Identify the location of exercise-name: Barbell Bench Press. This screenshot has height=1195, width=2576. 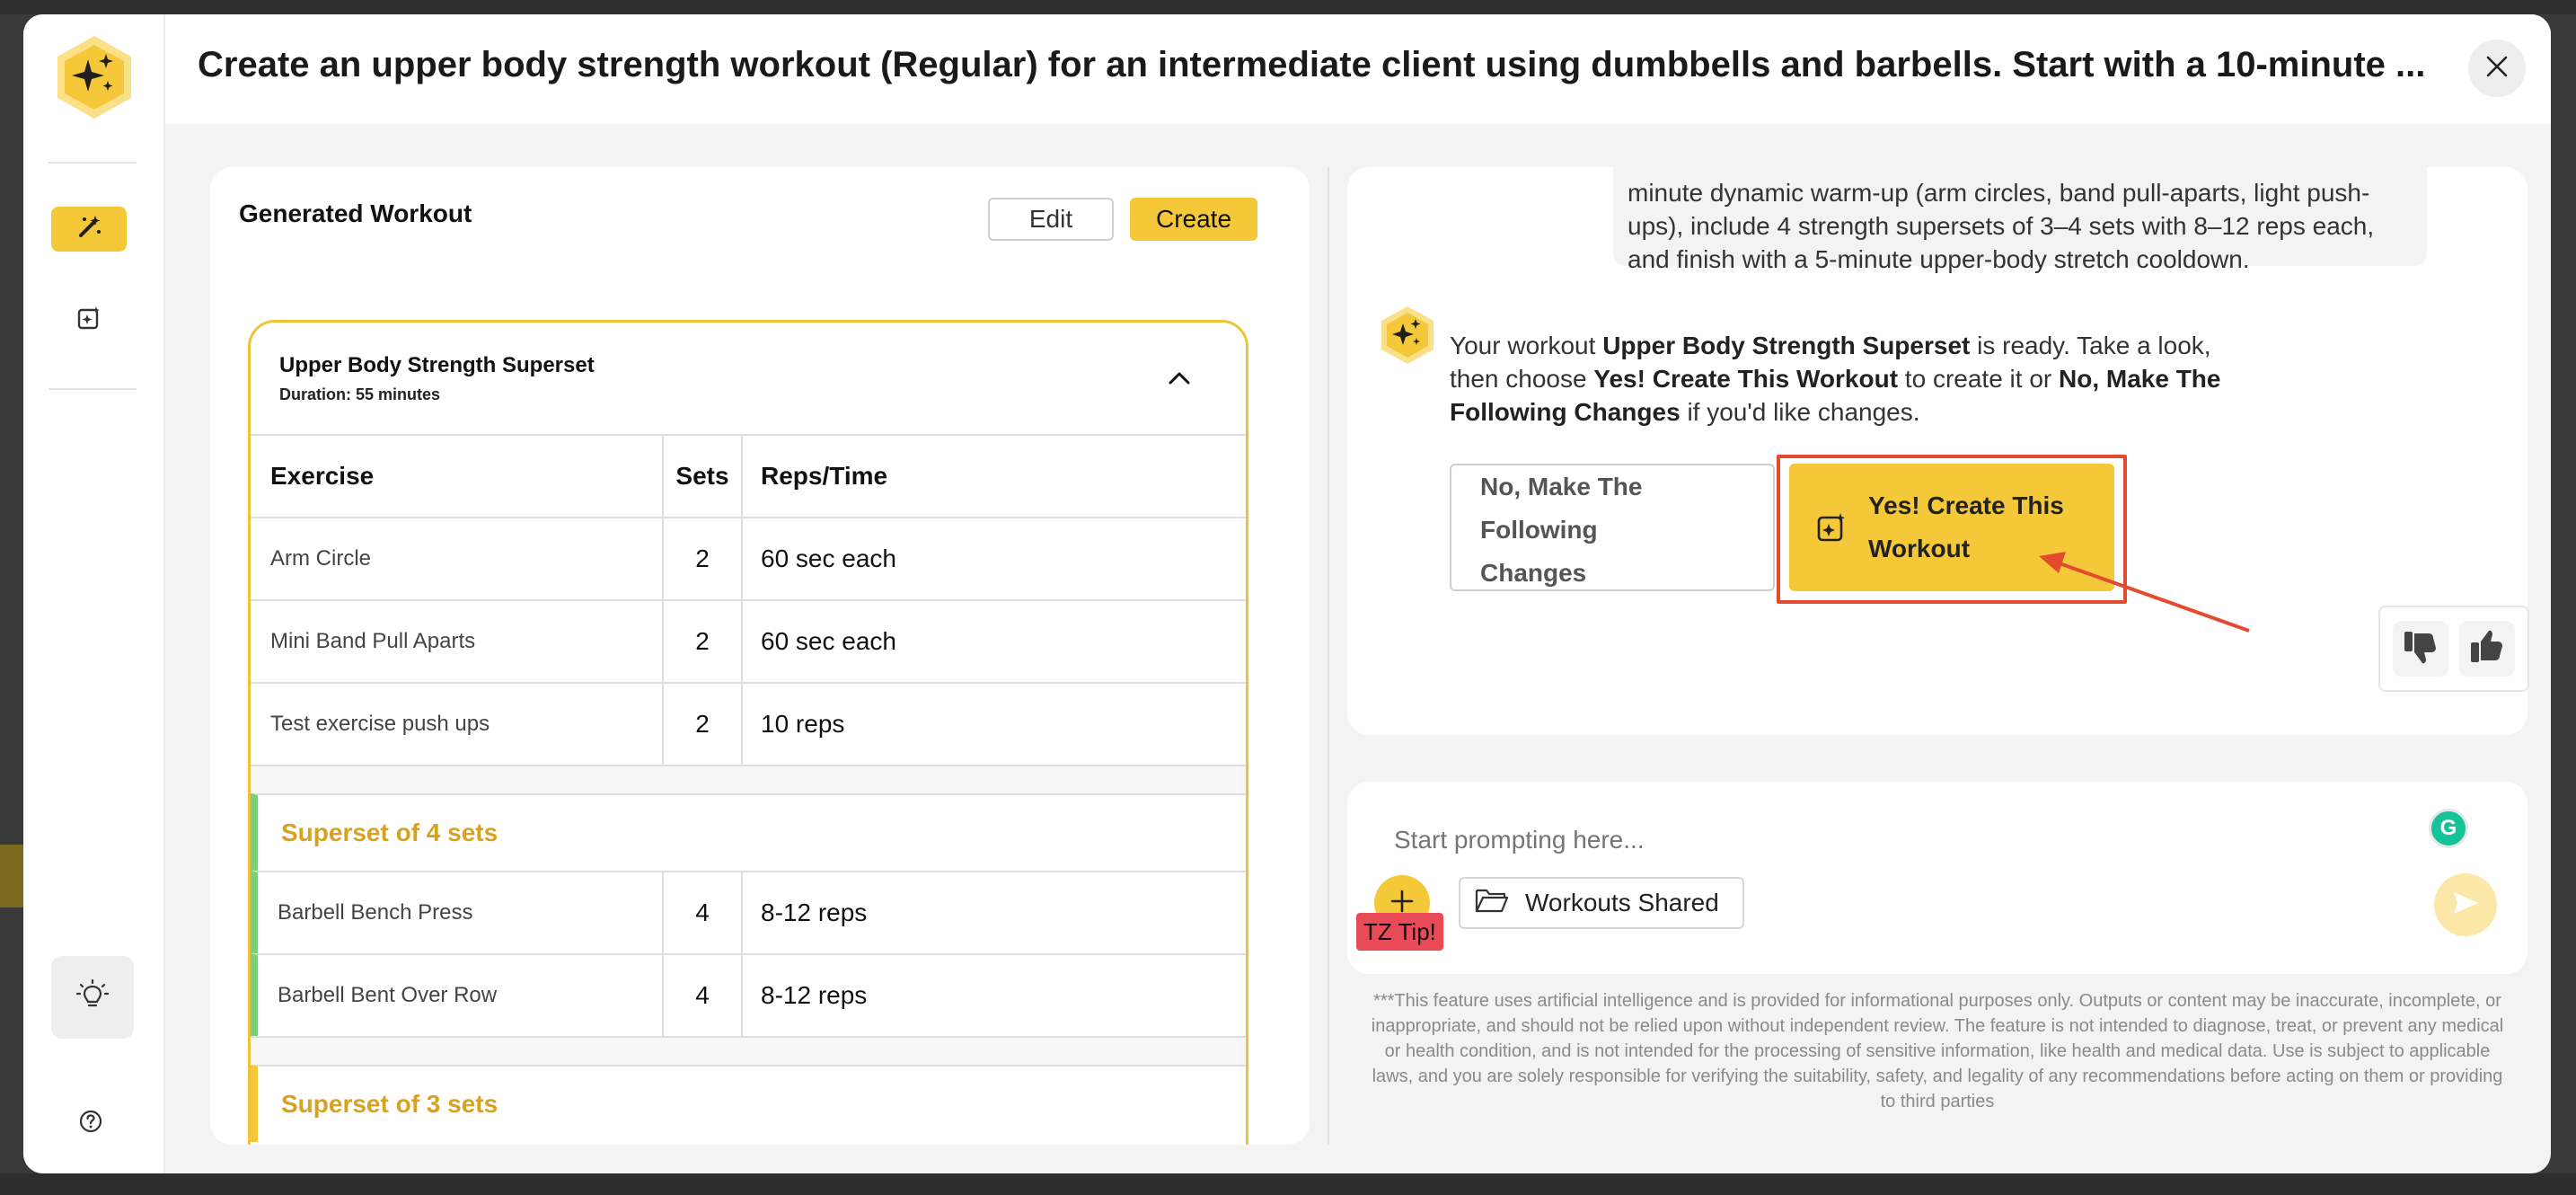
(461, 912).